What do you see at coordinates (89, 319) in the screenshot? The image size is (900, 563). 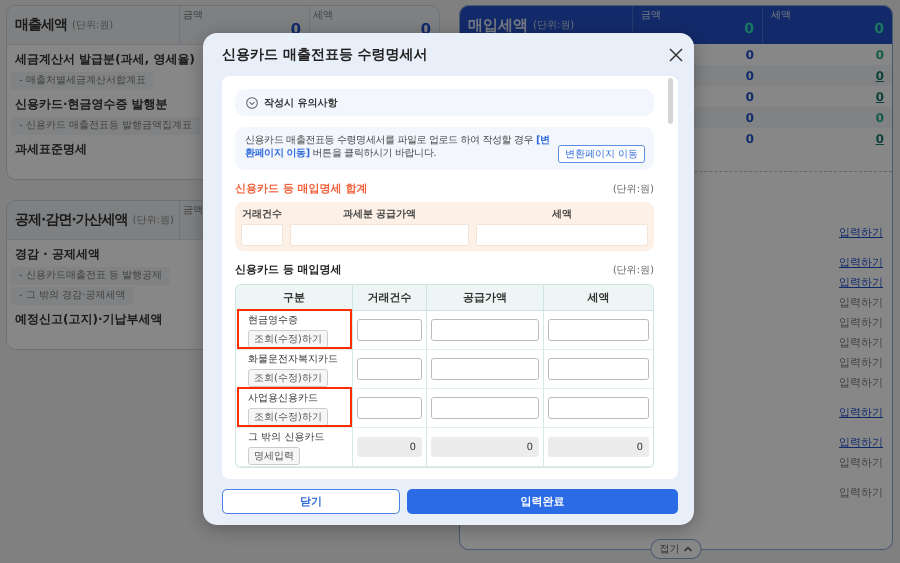 I see `row-label: 예정신고(고지)·기납부세액` at bounding box center [89, 319].